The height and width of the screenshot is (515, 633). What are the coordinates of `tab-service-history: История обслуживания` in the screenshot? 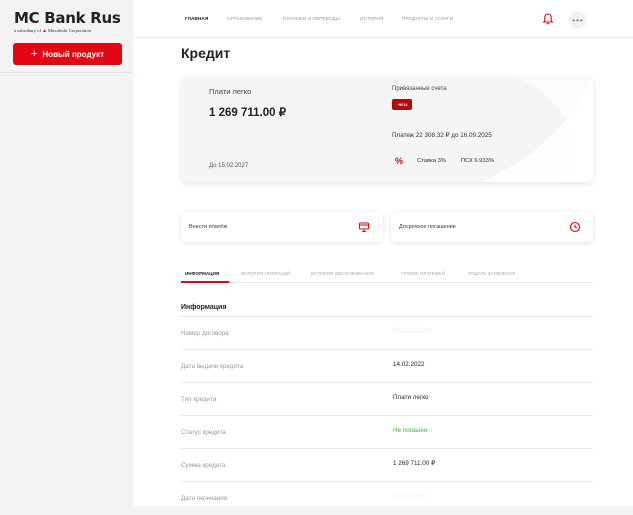 It's located at (342, 273).